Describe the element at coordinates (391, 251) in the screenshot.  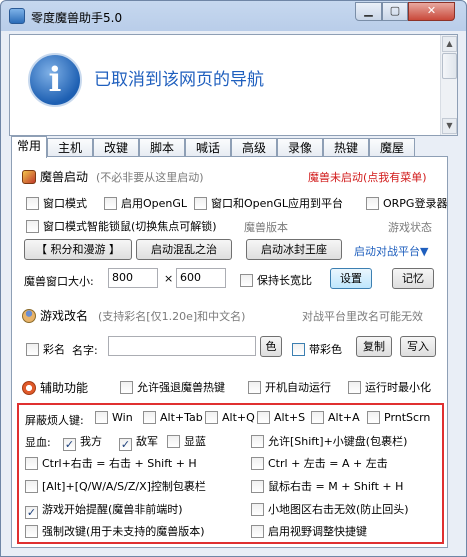
I see `launch-platform-link: 启动对战平台▼` at that location.